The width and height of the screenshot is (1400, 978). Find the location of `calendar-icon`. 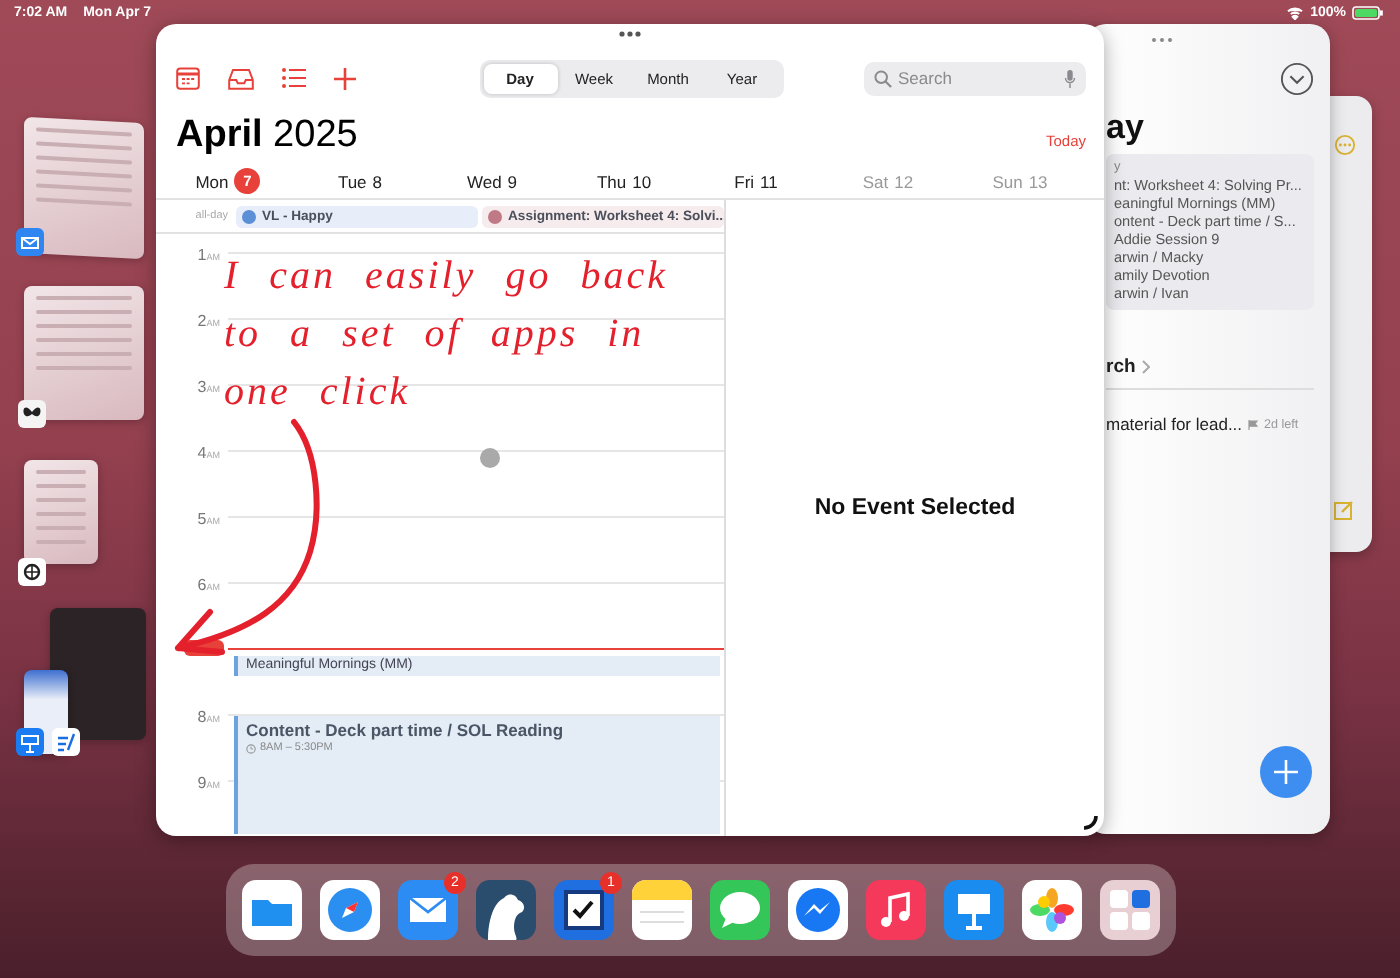

calendar-icon is located at coordinates (188, 78).